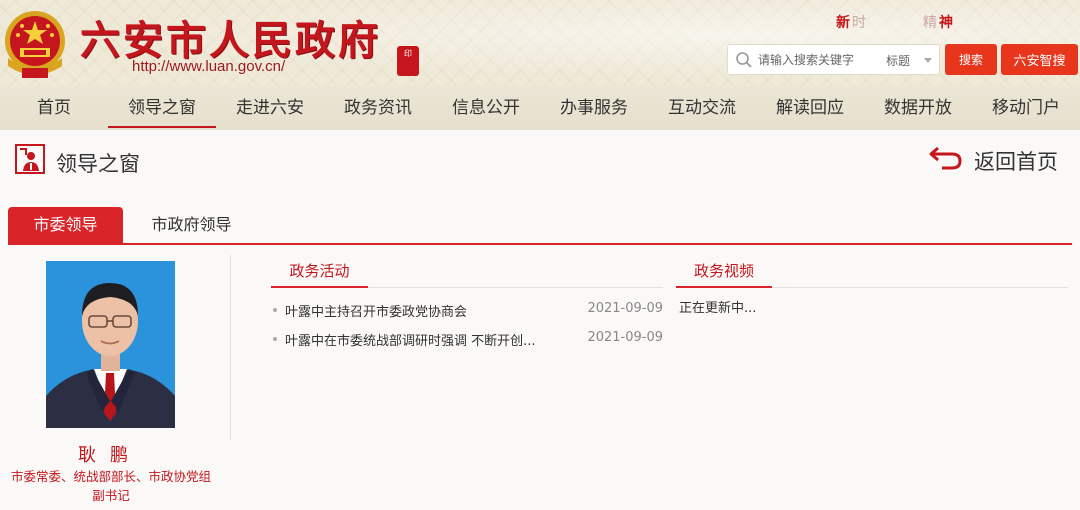 The height and width of the screenshot is (510, 1080). I want to click on search-box: 标题, so click(833, 59).